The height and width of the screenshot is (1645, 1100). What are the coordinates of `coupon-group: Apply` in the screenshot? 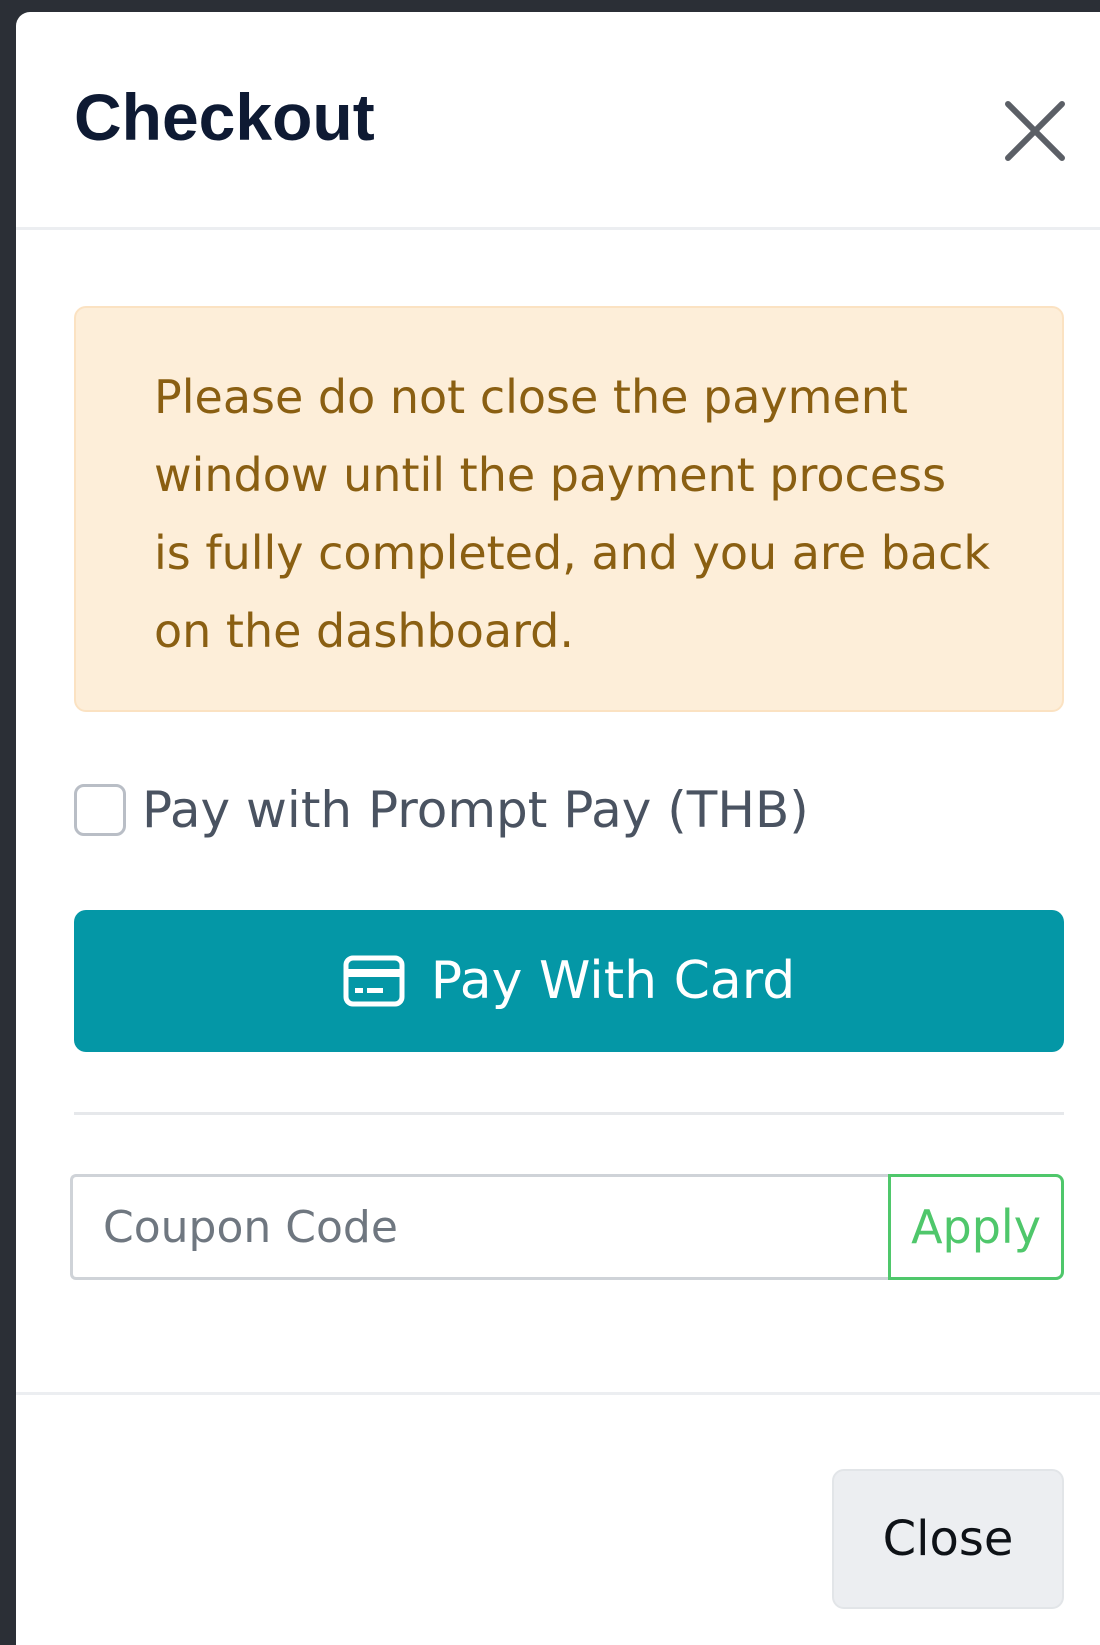 It's located at (567, 1227).